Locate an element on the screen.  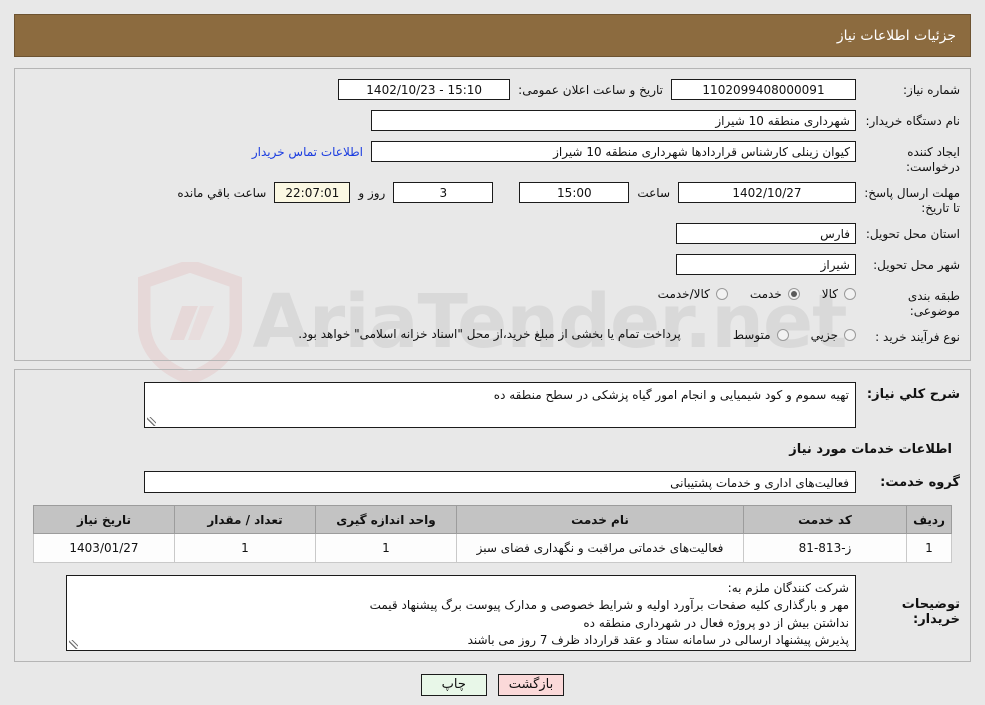
process-type-radio-group: جزیي متوسط is located at coordinates (783, 334).